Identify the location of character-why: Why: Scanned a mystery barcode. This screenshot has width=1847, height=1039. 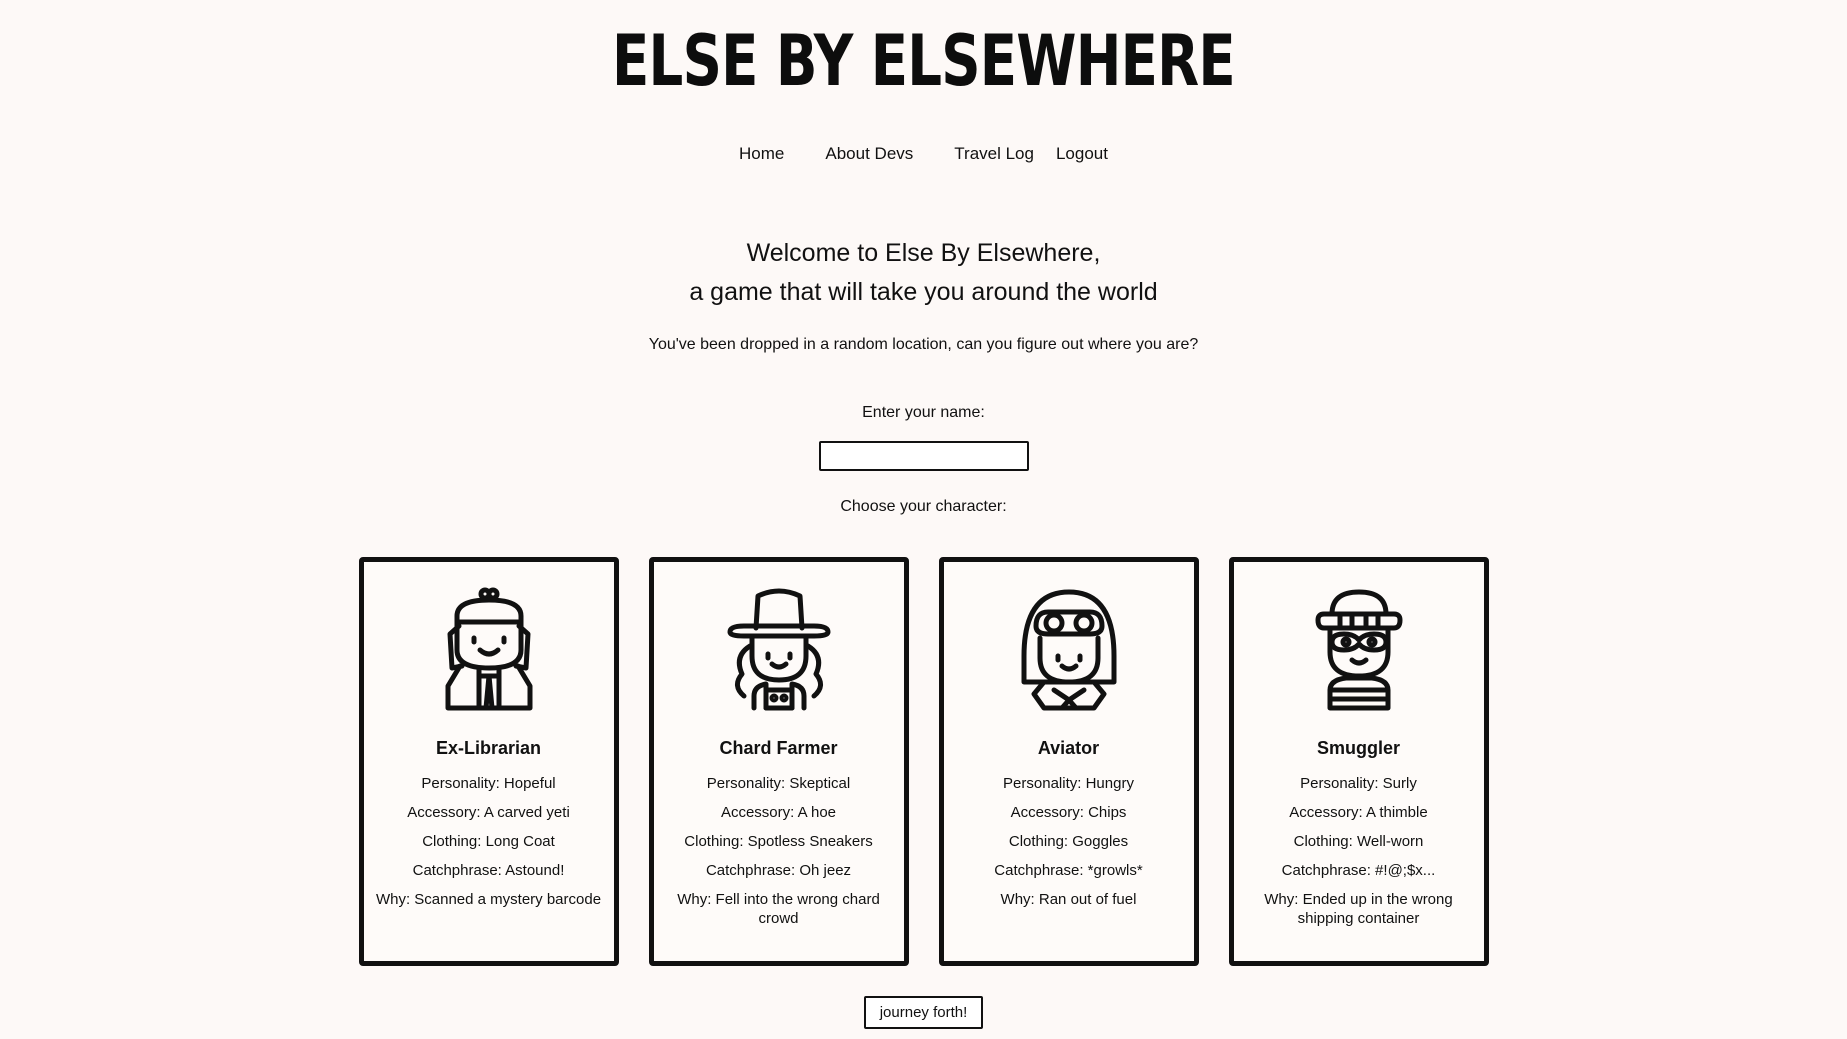
(488, 899).